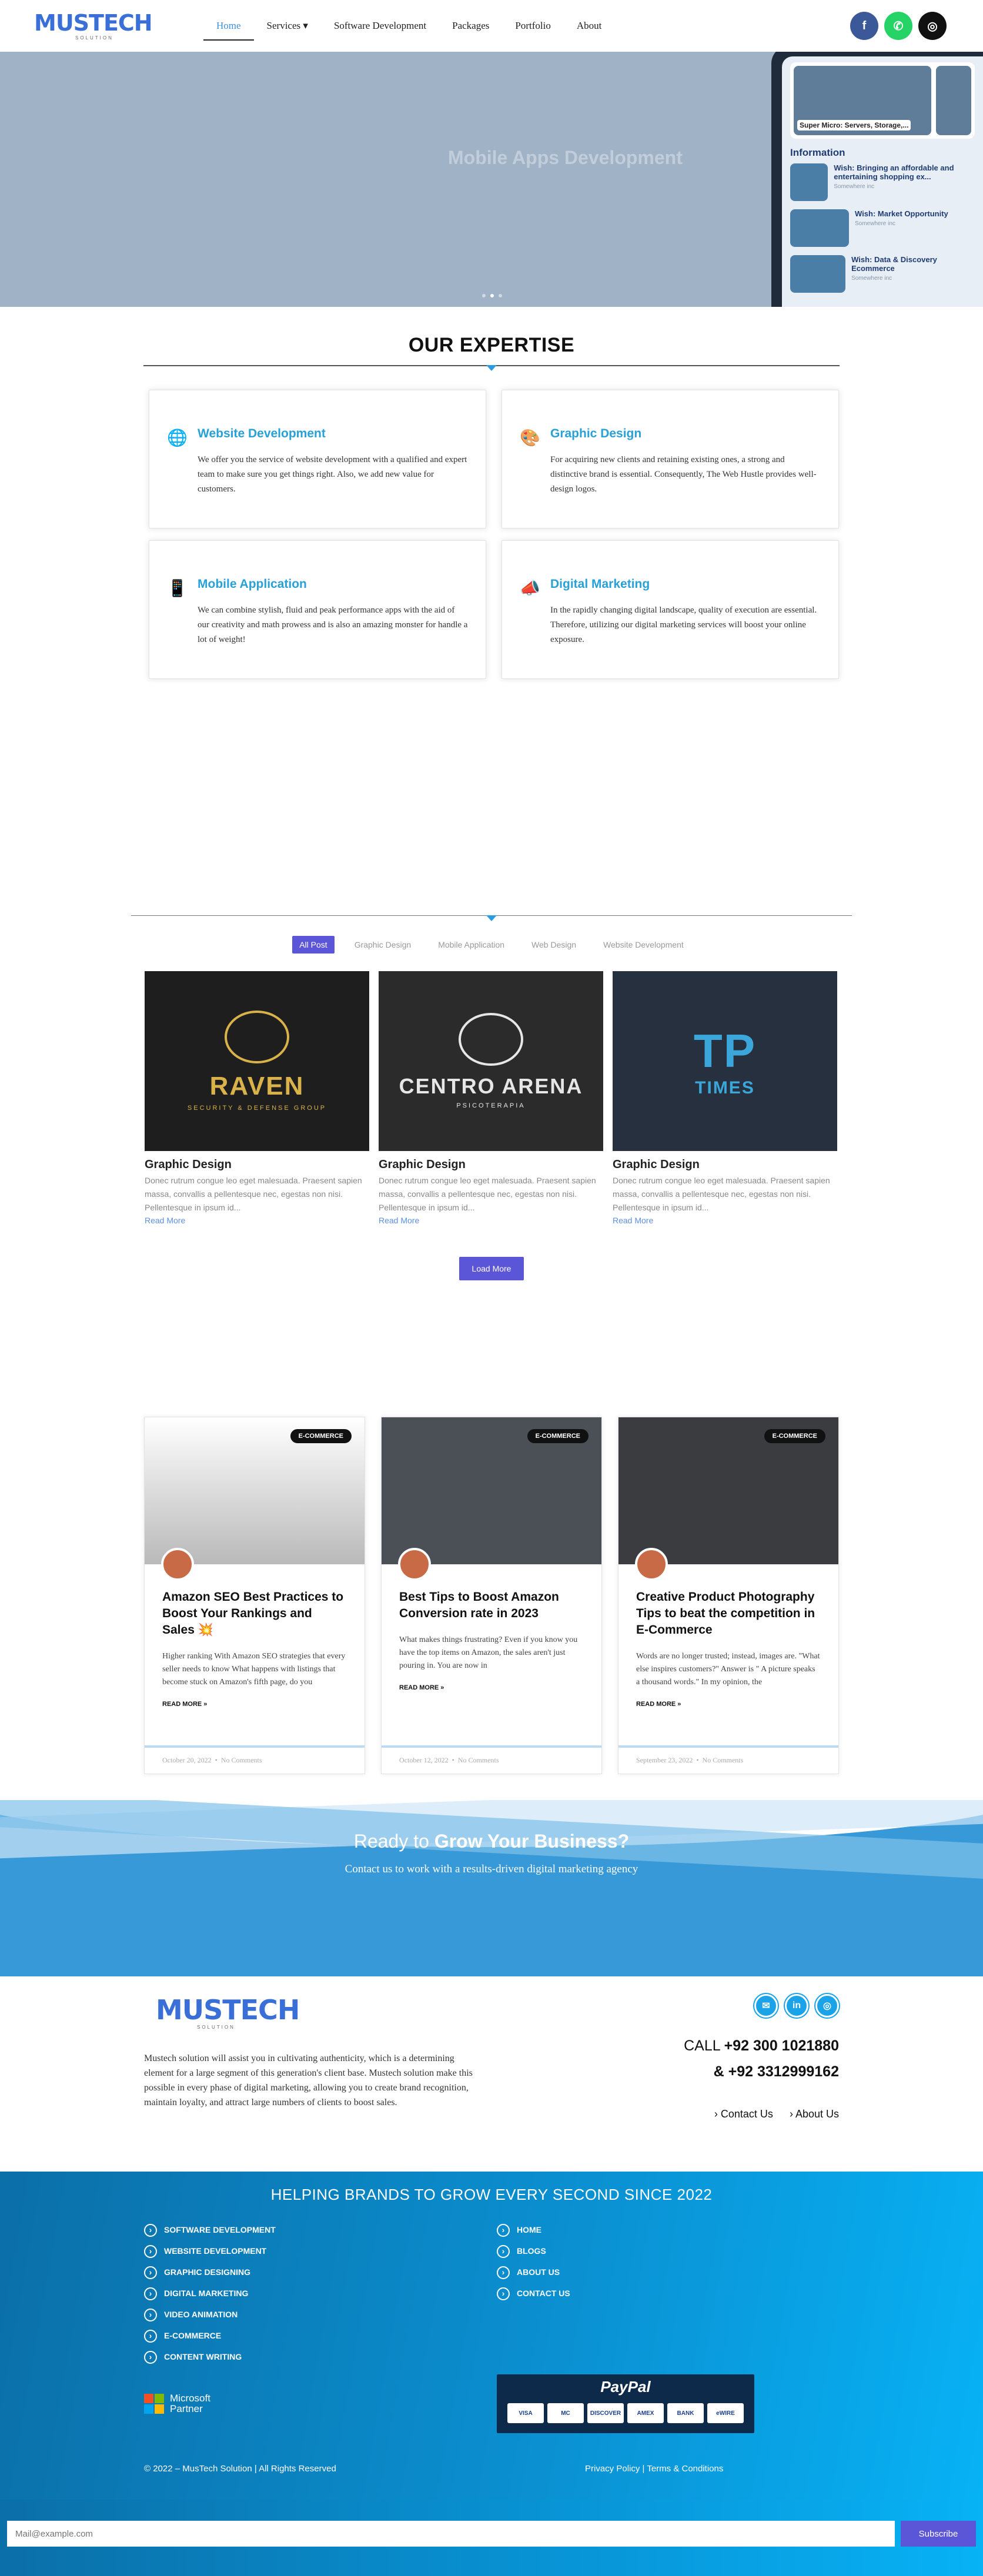 Image resolution: width=983 pixels, height=2576 pixels. What do you see at coordinates (320, 2250) in the screenshot?
I see `footer-link: WEBSITE DEVELOPMENT` at bounding box center [320, 2250].